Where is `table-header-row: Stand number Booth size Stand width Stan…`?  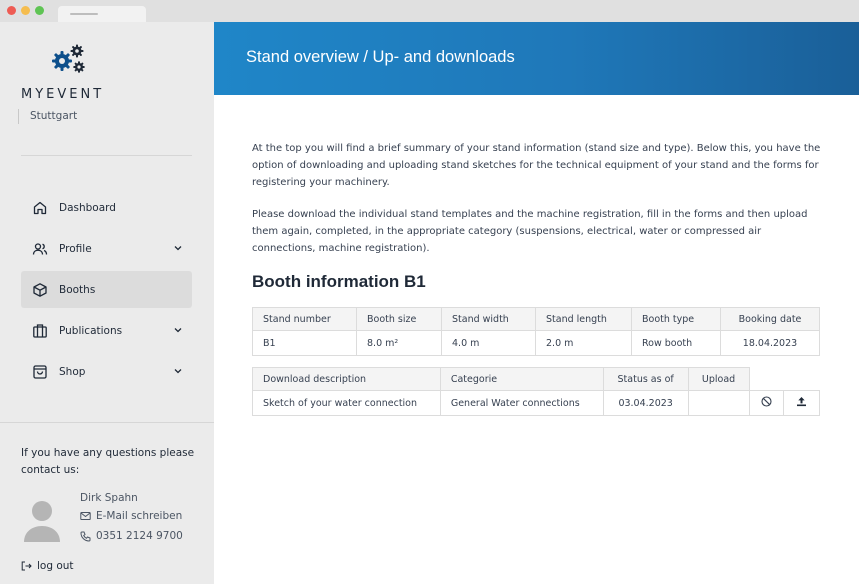 table-header-row: Stand number Booth size Stand width Stan… is located at coordinates (536, 319).